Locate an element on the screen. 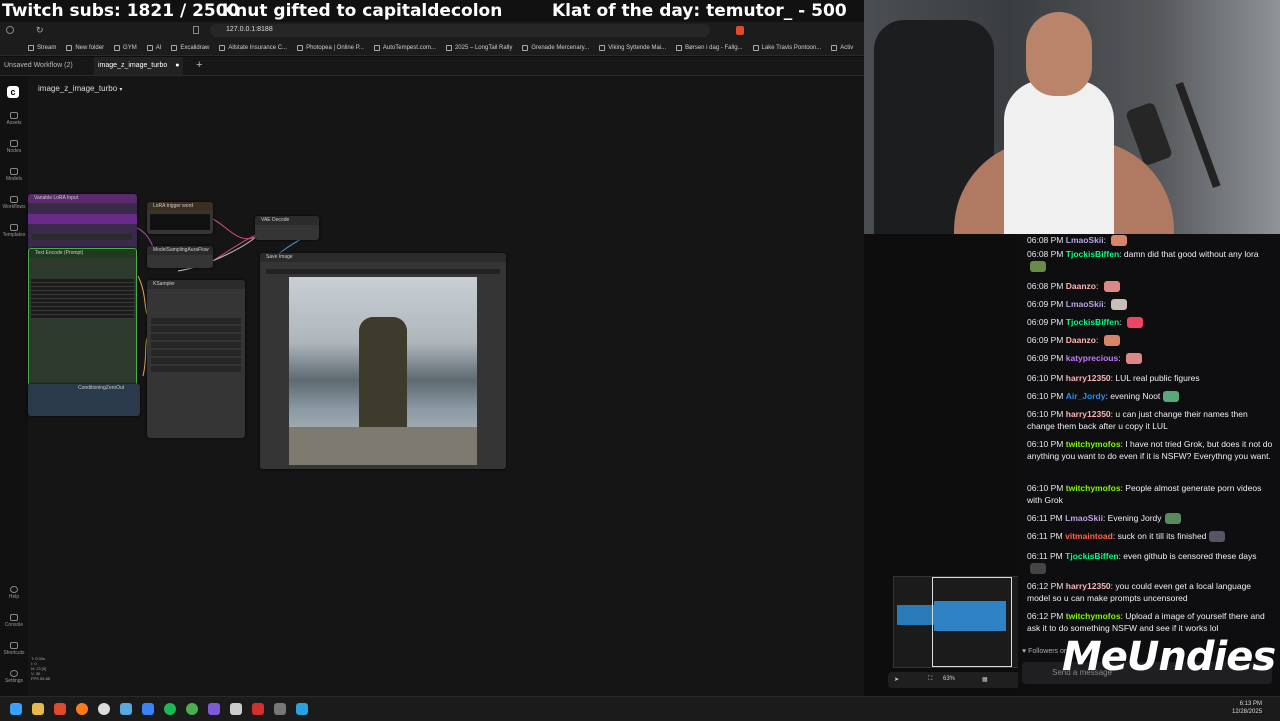  node-lora-input: Variable LoRA Input is located at coordinates (82, 225).